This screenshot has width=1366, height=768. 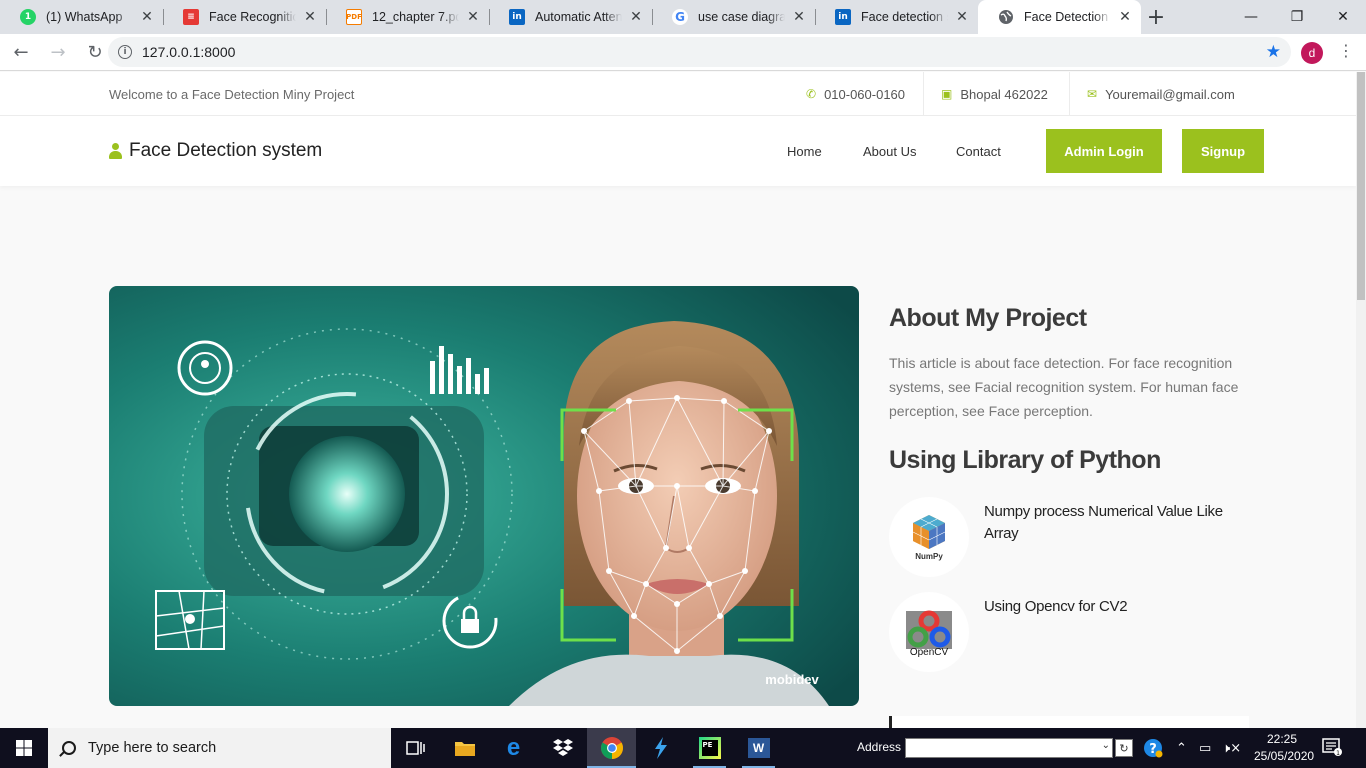 What do you see at coordinates (1273, 52) in the screenshot?
I see `bookmark-star-icon: ★` at bounding box center [1273, 52].